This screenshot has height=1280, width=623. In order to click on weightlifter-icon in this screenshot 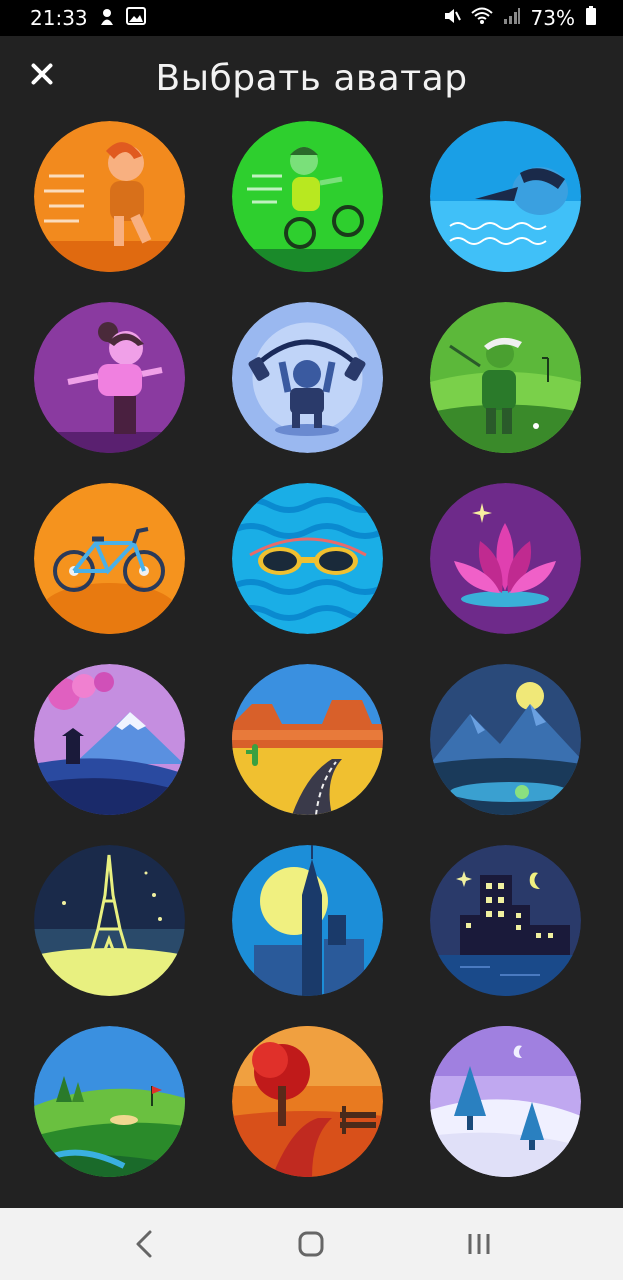, I will do `click(307, 377)`.